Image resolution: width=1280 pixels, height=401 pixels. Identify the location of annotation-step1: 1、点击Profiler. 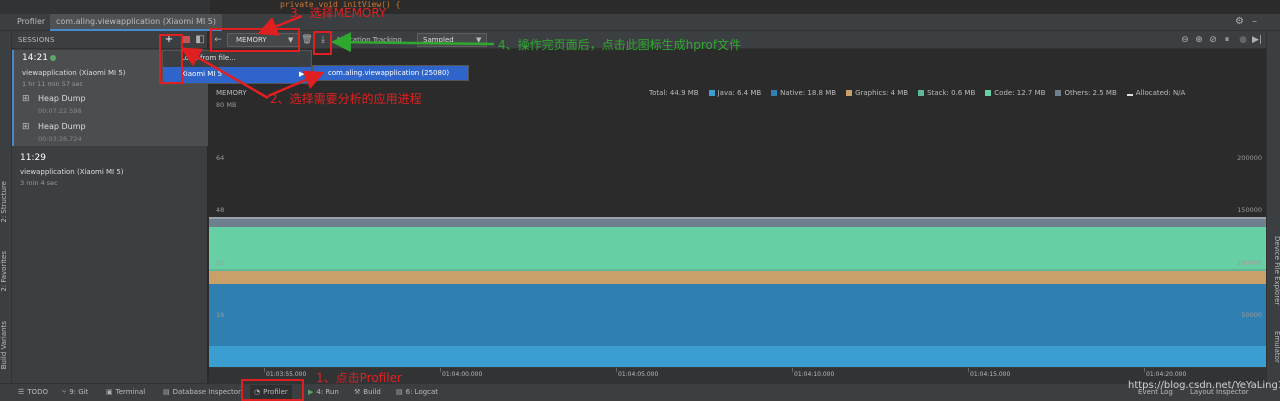
(359, 378).